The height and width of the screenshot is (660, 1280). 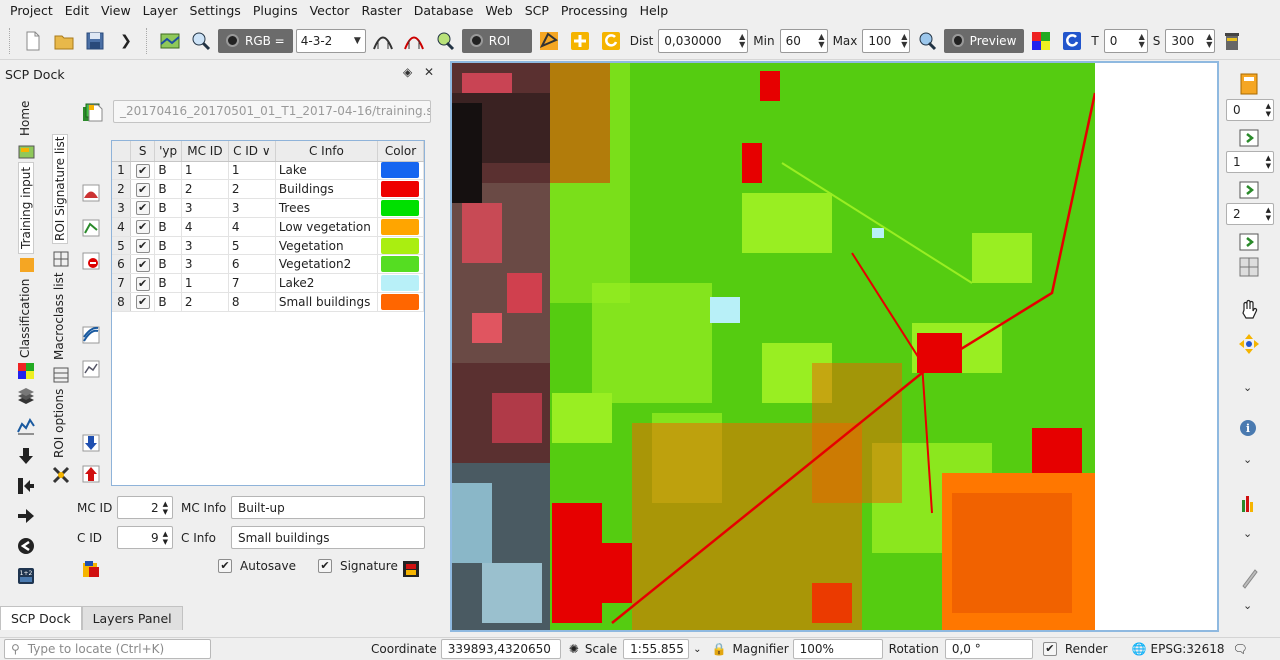 What do you see at coordinates (64, 41) in the screenshot?
I see `open-project-button` at bounding box center [64, 41].